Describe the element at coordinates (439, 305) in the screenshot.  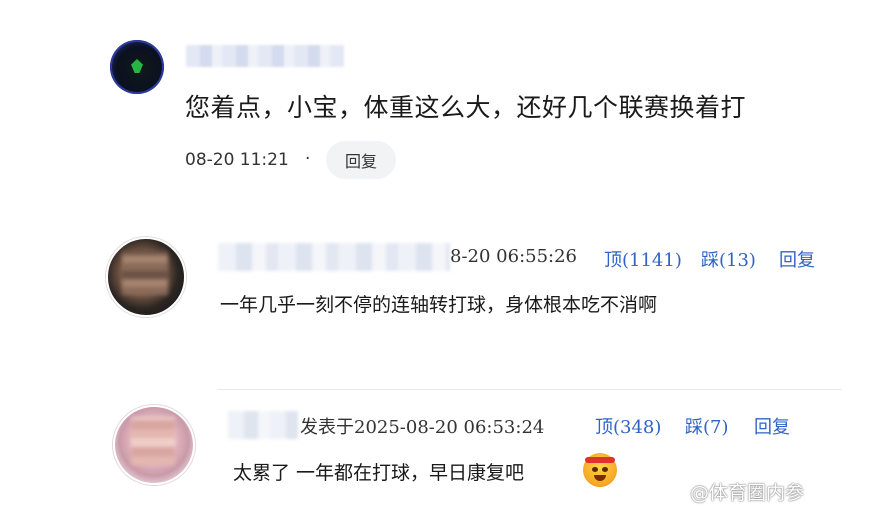
I see `comment-text: 一年几乎一刻不停的连轴转打球，身体根本吃不消啊` at that location.